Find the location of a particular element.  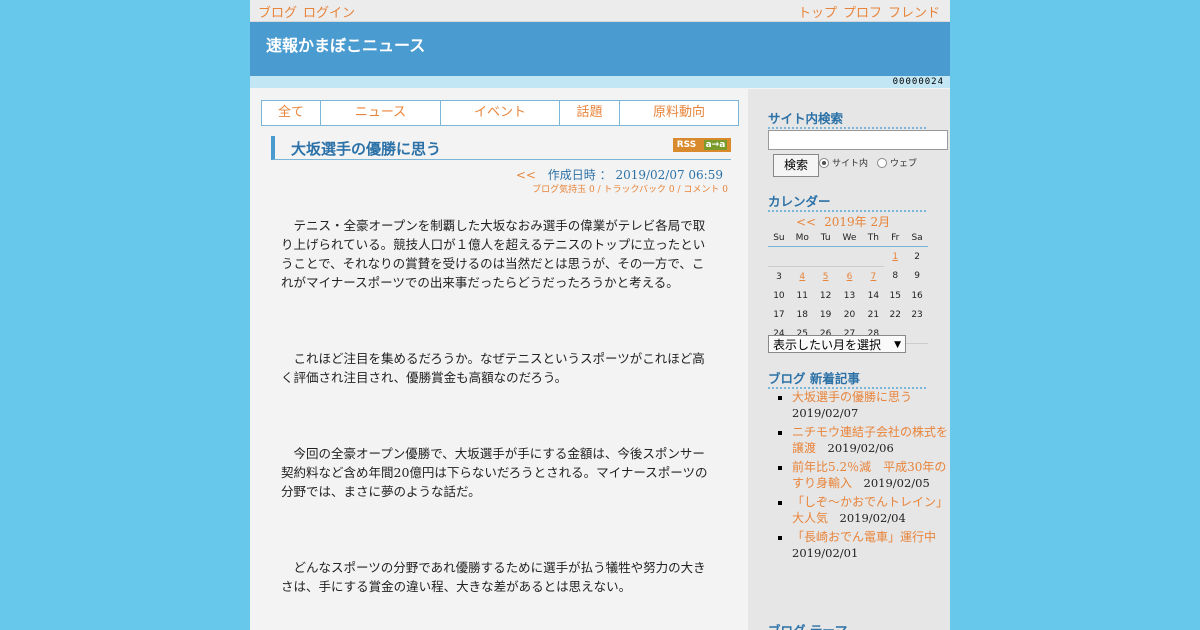

radio-web-label: ウェブ is located at coordinates (904, 164).